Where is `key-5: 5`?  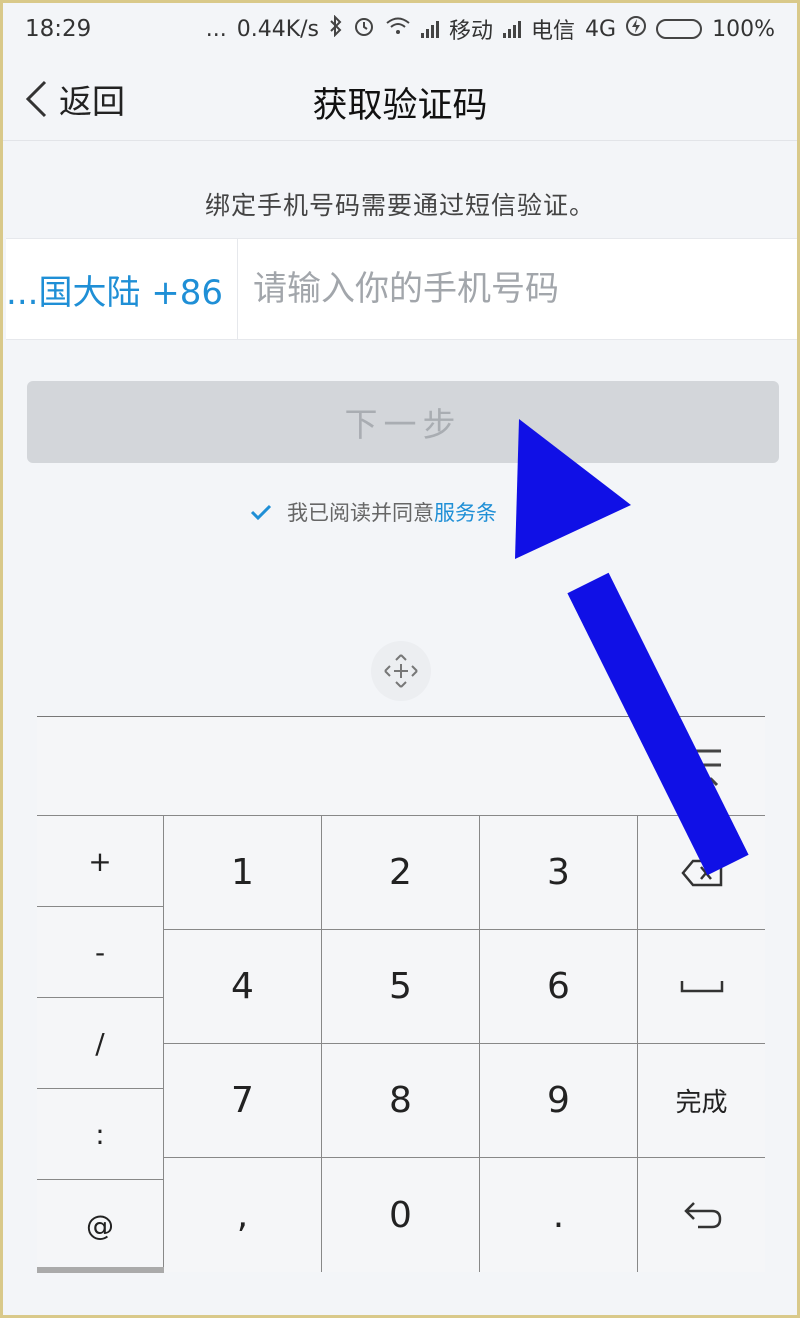
key-5: 5 is located at coordinates (401, 987).